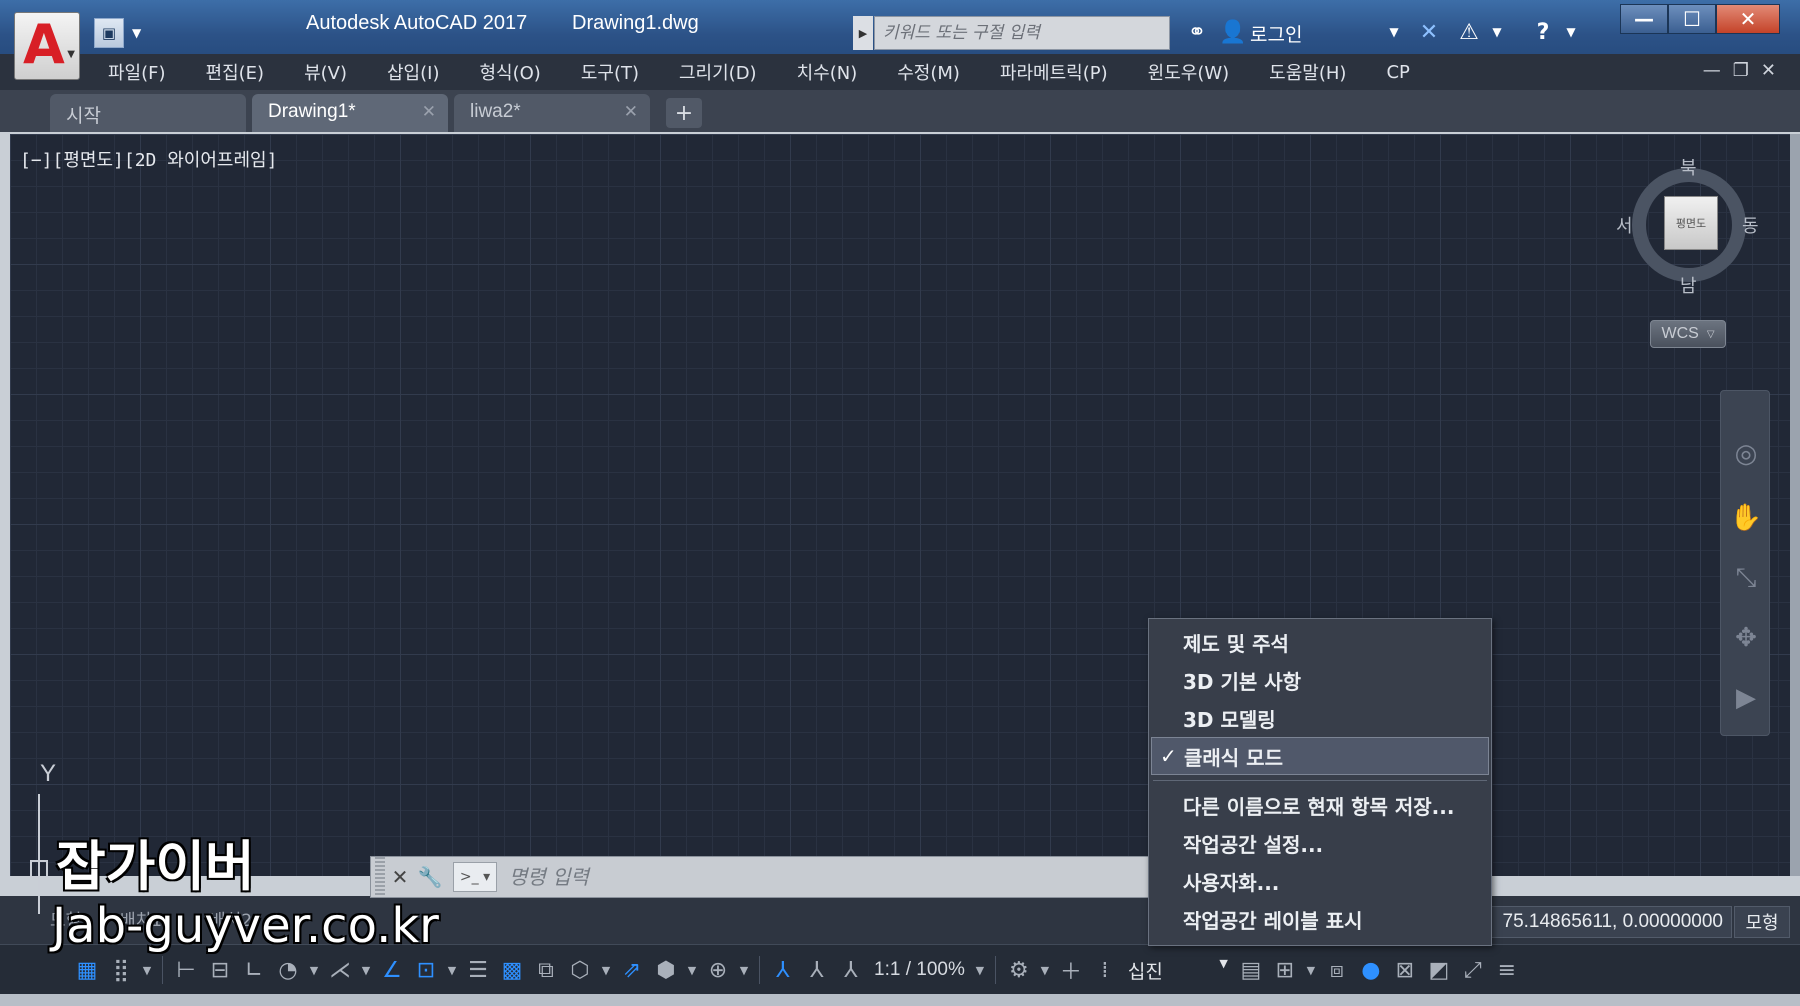 This screenshot has height=1006, width=1800. What do you see at coordinates (666, 970) in the screenshot?
I see `selection-filter-icon: ⬢` at bounding box center [666, 970].